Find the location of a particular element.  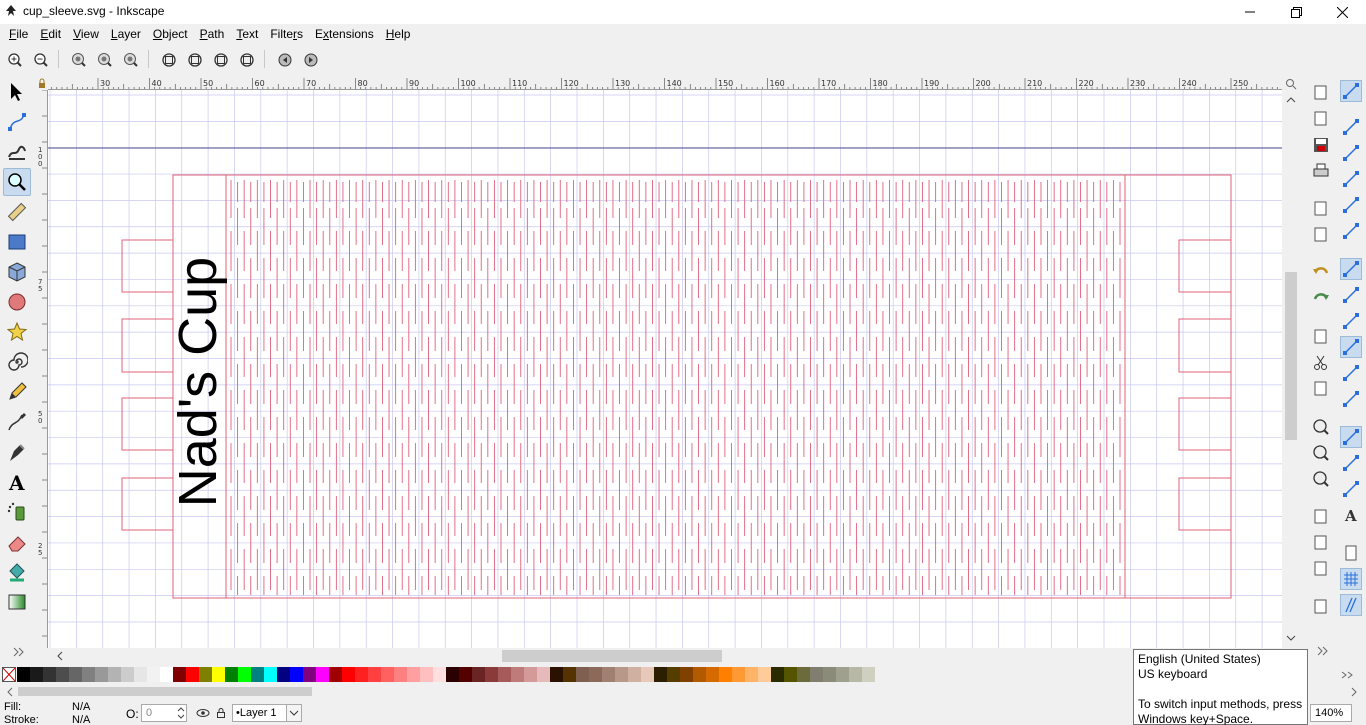

menu-item-7: Filters is located at coordinates (286, 34).